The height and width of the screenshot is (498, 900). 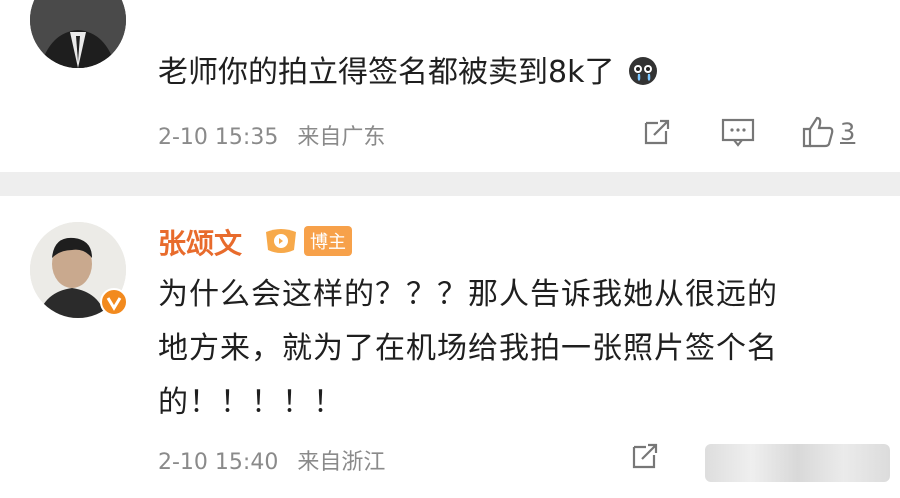 What do you see at coordinates (386, 72) in the screenshot?
I see `comment-text-content: 老师你的拍立得签名都被卖到8k了` at bounding box center [386, 72].